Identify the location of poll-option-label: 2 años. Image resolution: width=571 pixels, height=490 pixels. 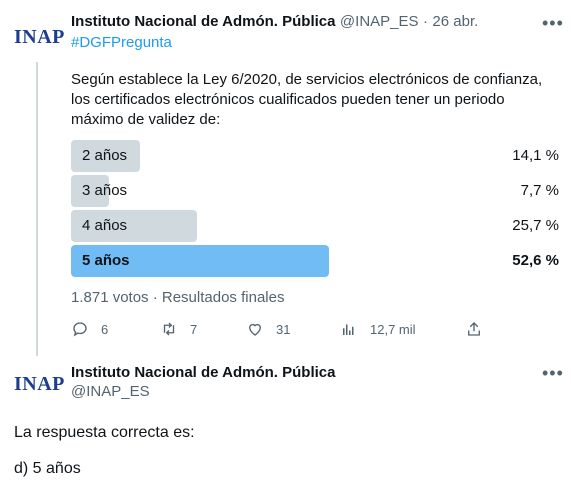
(105, 155).